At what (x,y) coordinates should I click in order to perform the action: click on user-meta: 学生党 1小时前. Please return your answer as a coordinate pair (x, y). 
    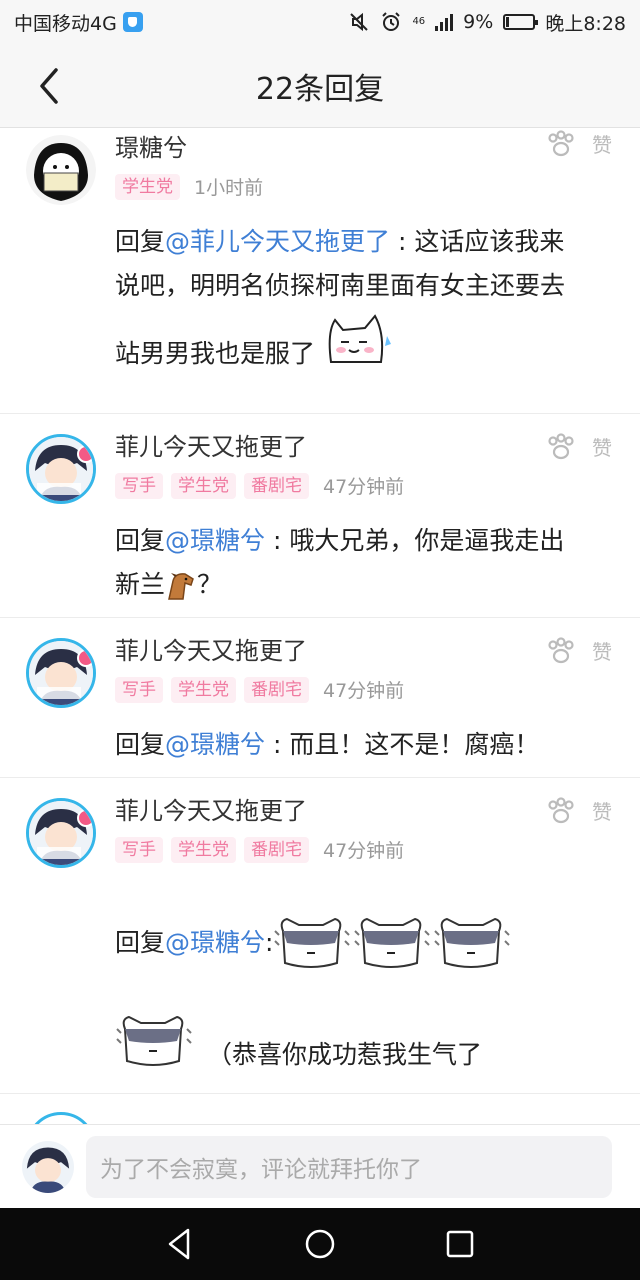
    Looking at the image, I should click on (363, 186).